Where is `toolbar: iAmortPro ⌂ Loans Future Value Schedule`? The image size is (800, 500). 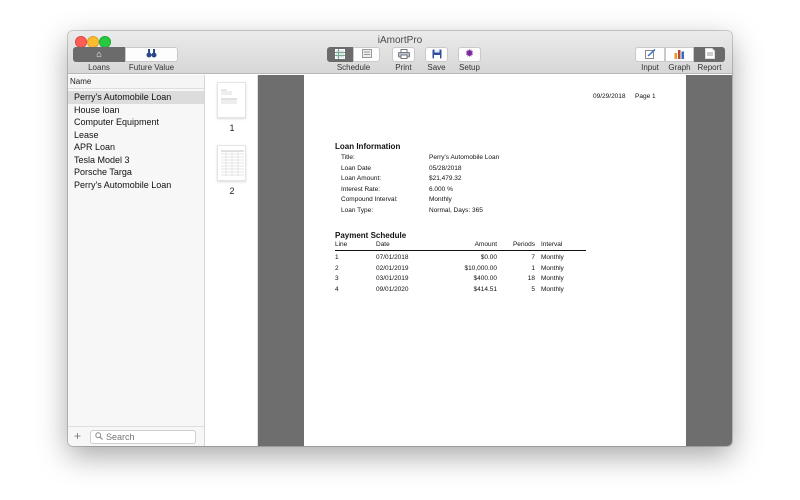
toolbar: iAmortPro ⌂ Loans Future Value Schedule is located at coordinates (400, 52).